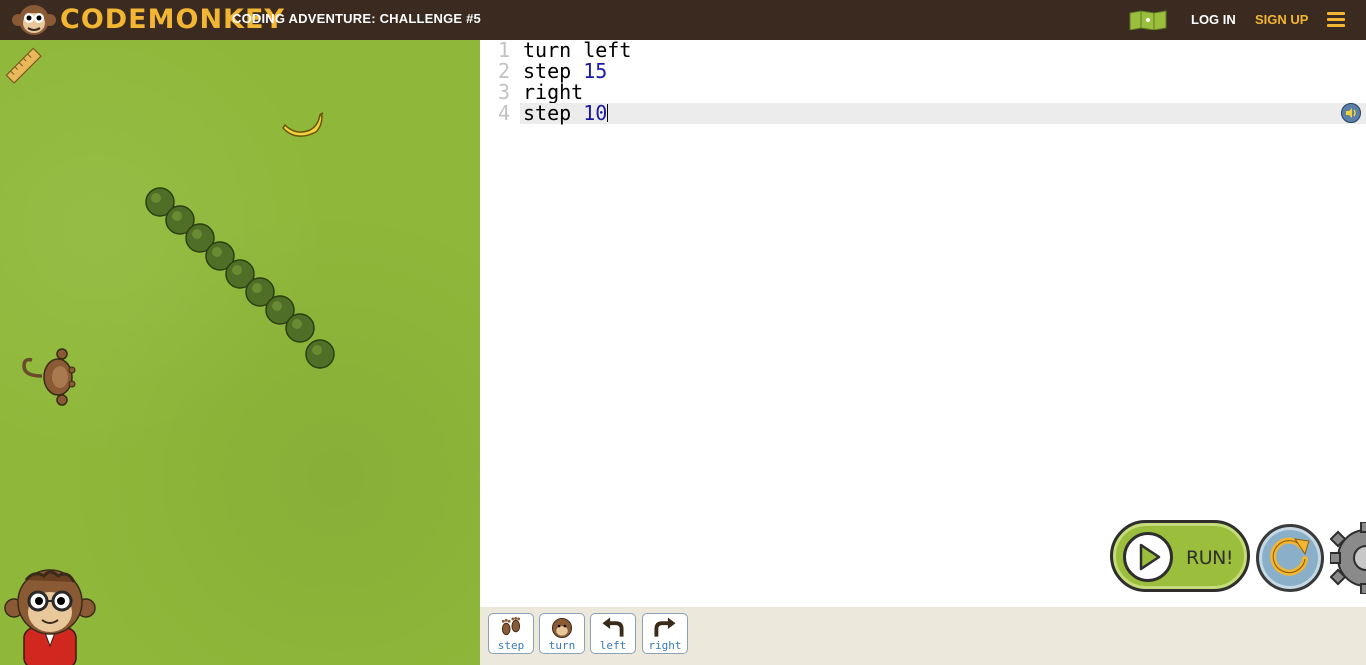 This screenshot has width=1366, height=665. What do you see at coordinates (1336, 20) in the screenshot?
I see `hamburger-menu-icon` at bounding box center [1336, 20].